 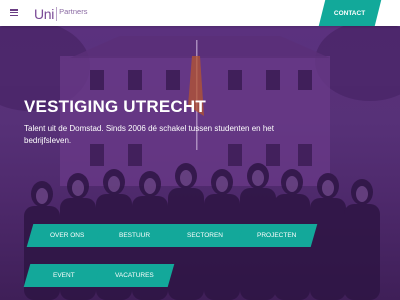 I want to click on nav-button-projecten: PROJECTEN, so click(x=277, y=235).